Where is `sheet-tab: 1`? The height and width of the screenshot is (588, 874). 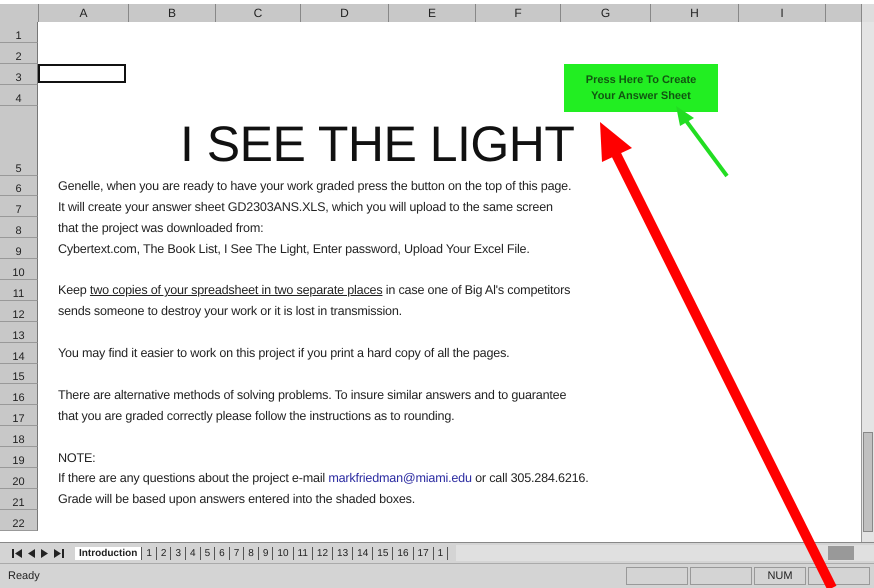
sheet-tab: 1 is located at coordinates (441, 553).